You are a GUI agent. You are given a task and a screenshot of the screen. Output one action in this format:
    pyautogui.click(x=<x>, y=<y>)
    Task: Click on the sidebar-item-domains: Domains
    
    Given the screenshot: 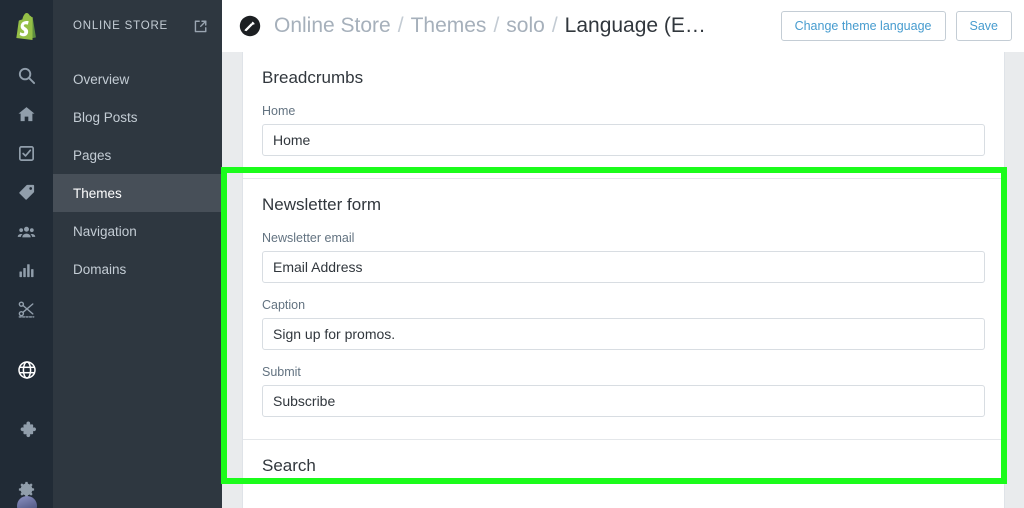 What is the action you would take?
    pyautogui.click(x=137, y=269)
    